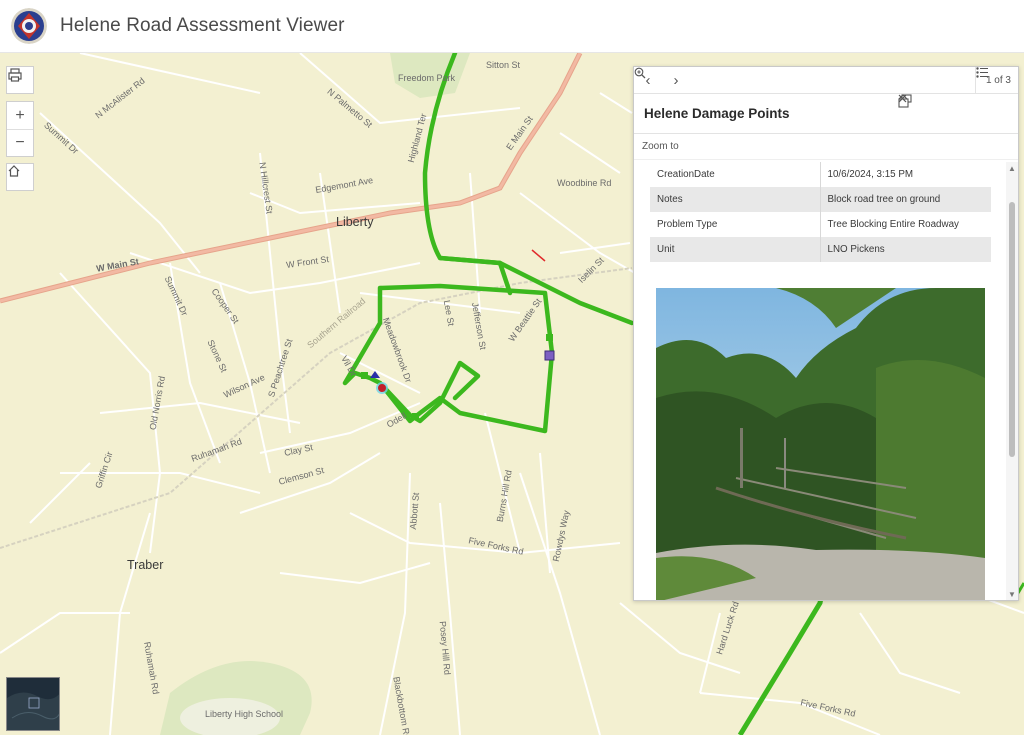 The height and width of the screenshot is (735, 1024). I want to click on zoom-to-action: Zoom to, so click(826, 113).